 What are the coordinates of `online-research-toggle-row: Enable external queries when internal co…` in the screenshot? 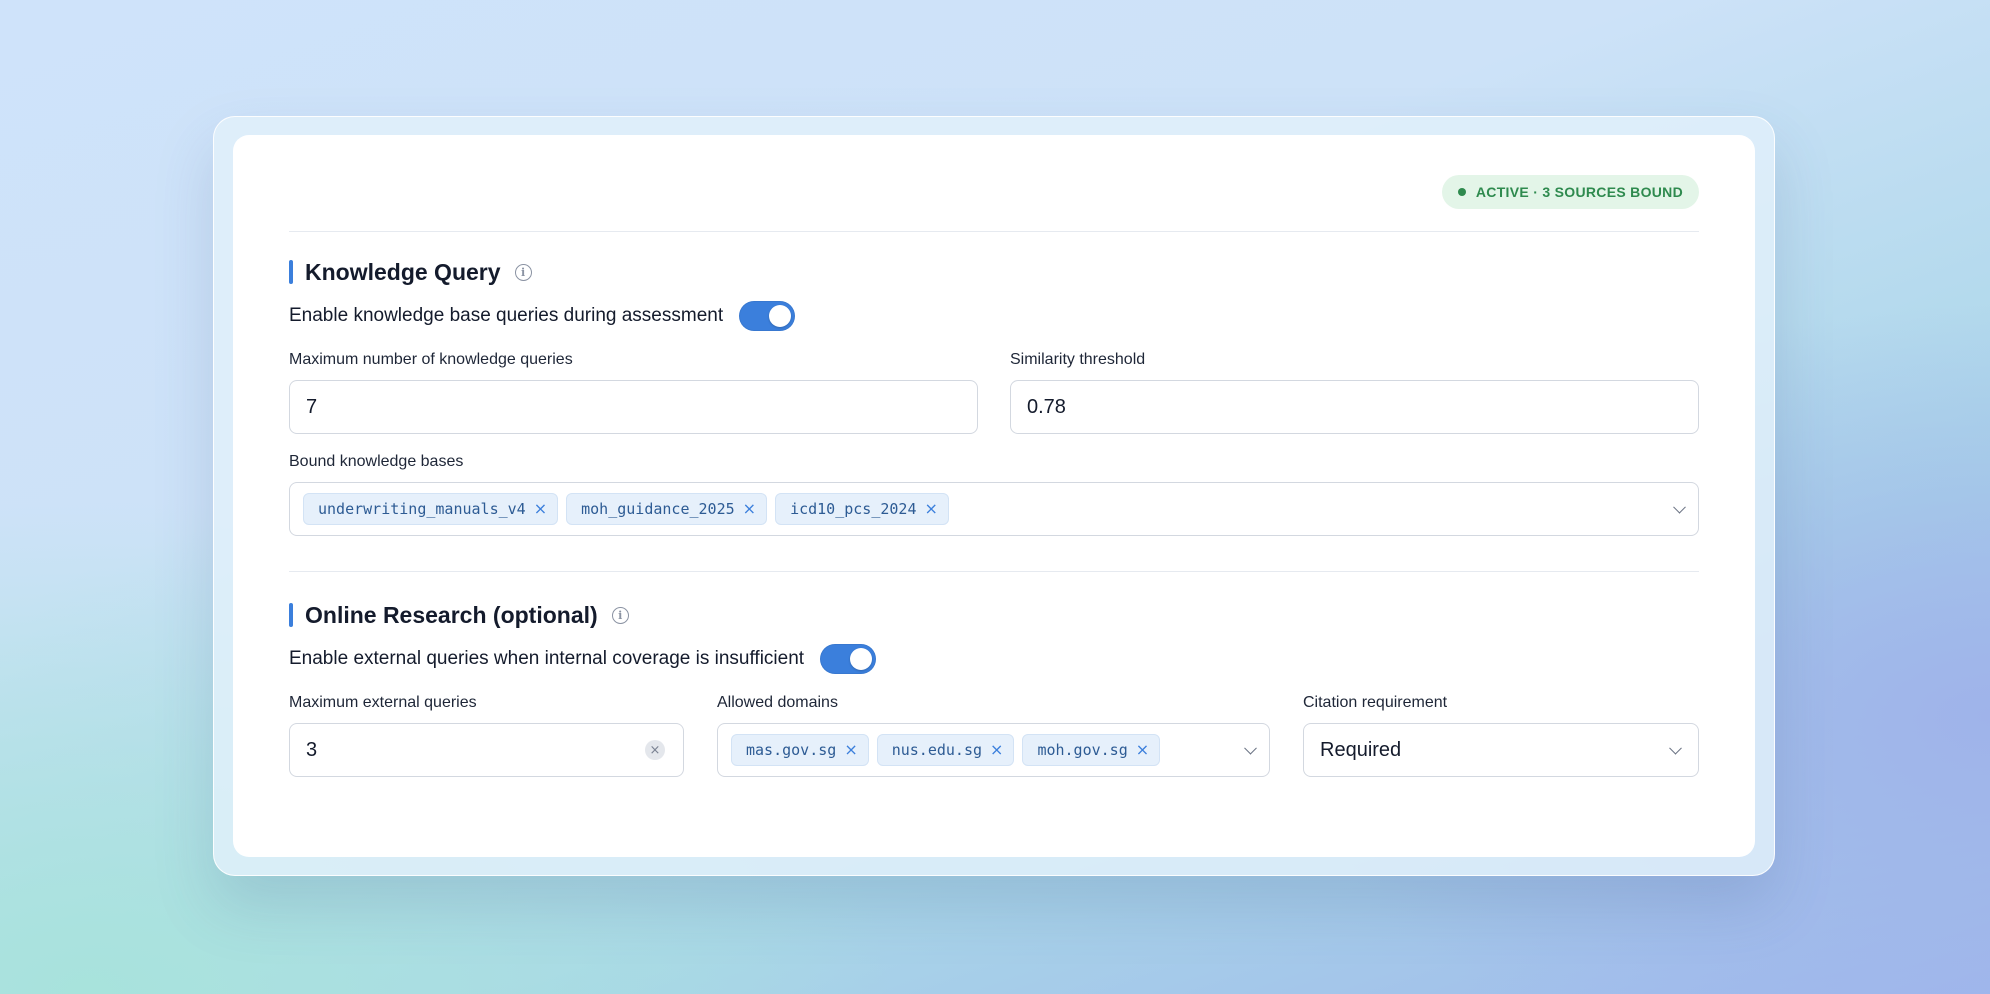 It's located at (583, 659).